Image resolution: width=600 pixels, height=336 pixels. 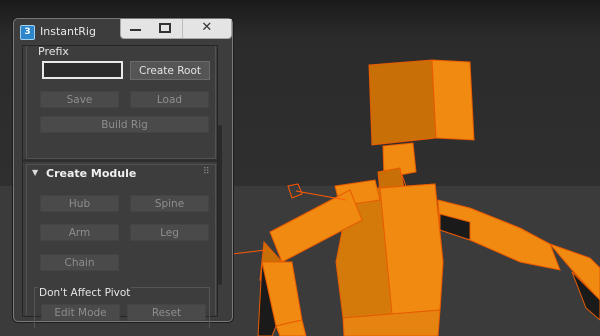 What do you see at coordinates (35, 172) in the screenshot?
I see `collapse-arrow-icon: ▼` at bounding box center [35, 172].